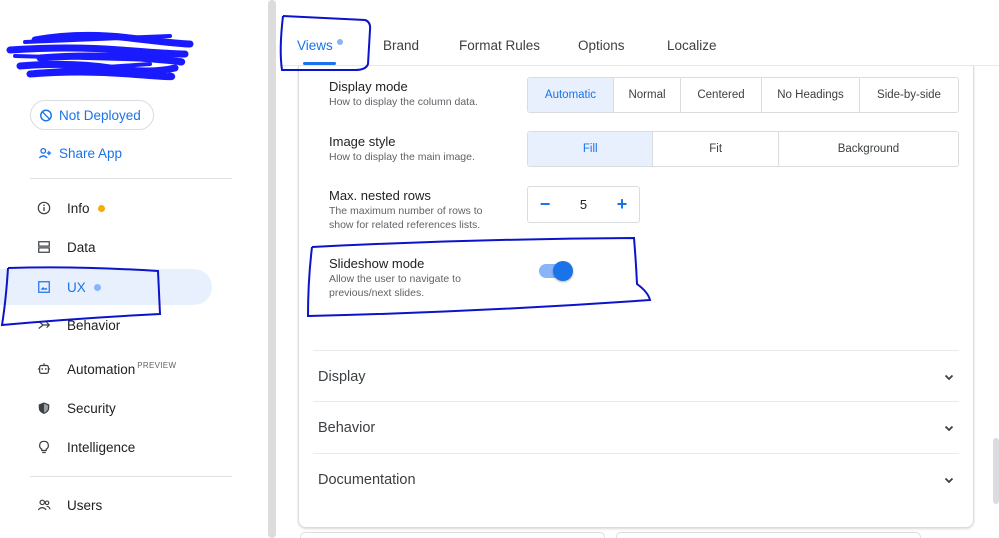 This screenshot has width=999, height=538. What do you see at coordinates (377, 293) in the screenshot?
I see `slideshow-desc-2: previous/next slides.` at bounding box center [377, 293].